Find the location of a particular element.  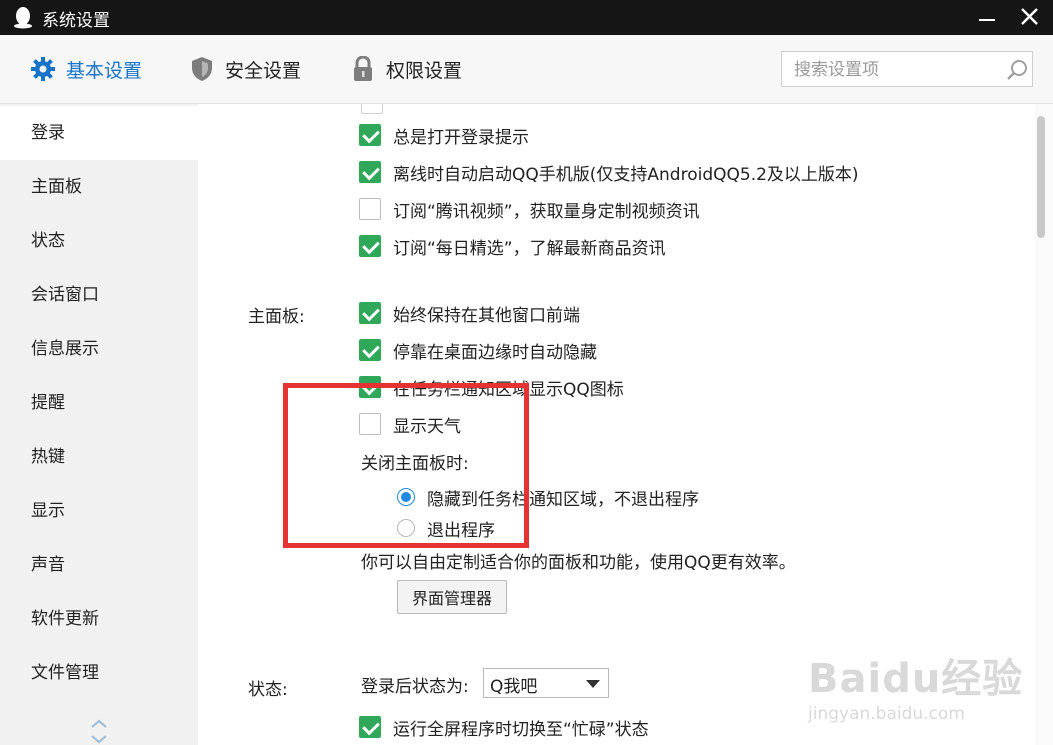

sidebar-item-display: 显示 is located at coordinates (99, 511).